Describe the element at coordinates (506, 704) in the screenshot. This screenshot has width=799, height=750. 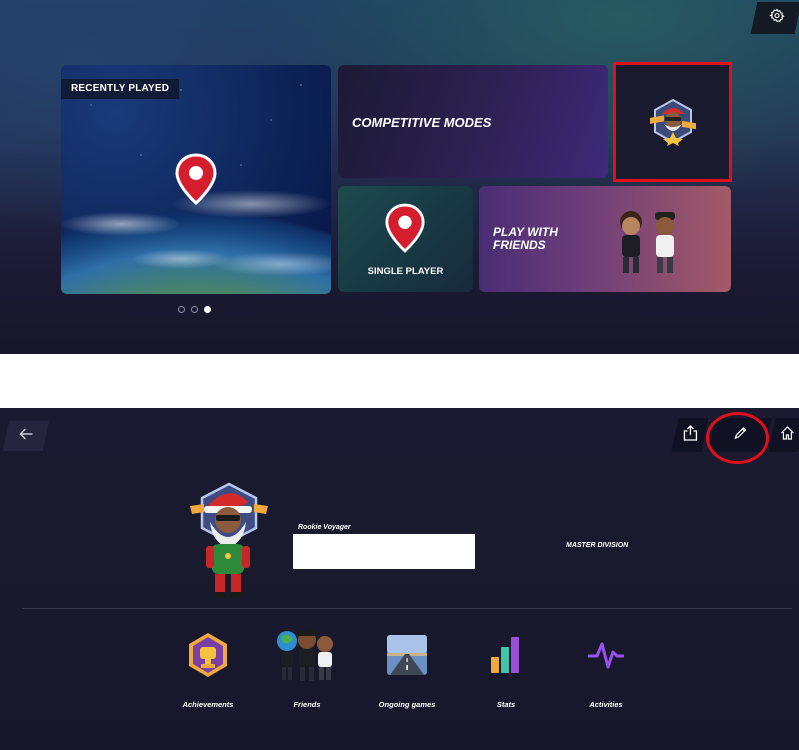
I see `nav-stats-label: Stats` at that location.